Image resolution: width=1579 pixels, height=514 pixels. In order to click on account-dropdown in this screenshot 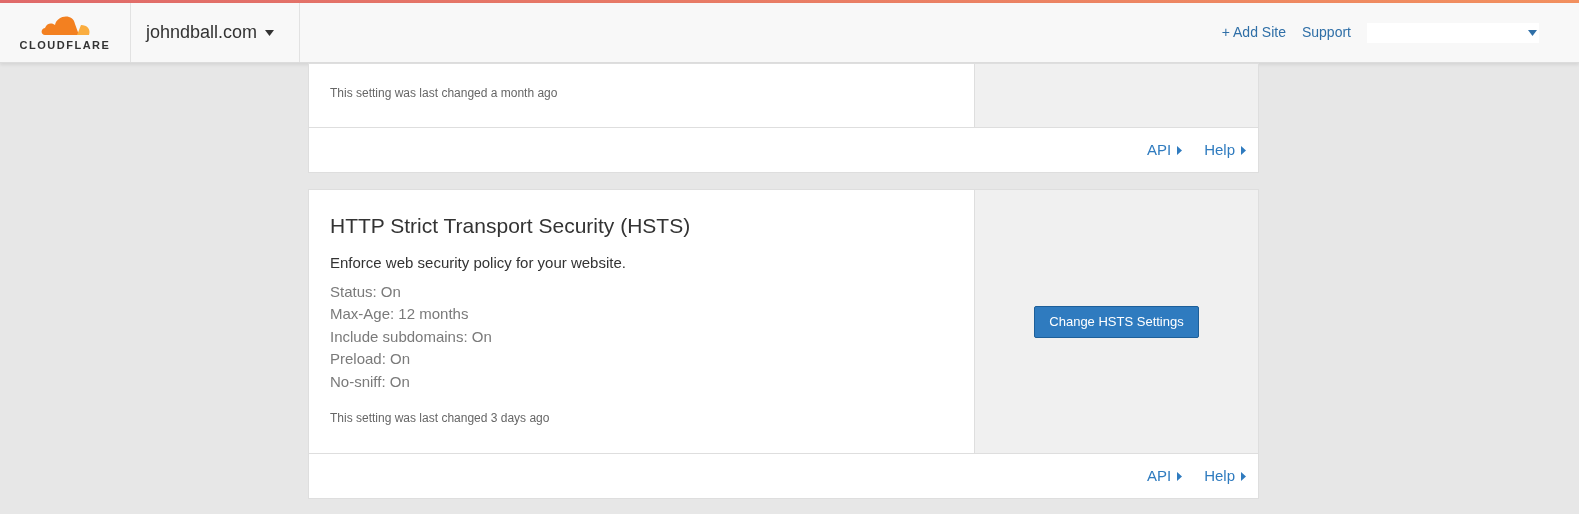, I will do `click(1453, 32)`.